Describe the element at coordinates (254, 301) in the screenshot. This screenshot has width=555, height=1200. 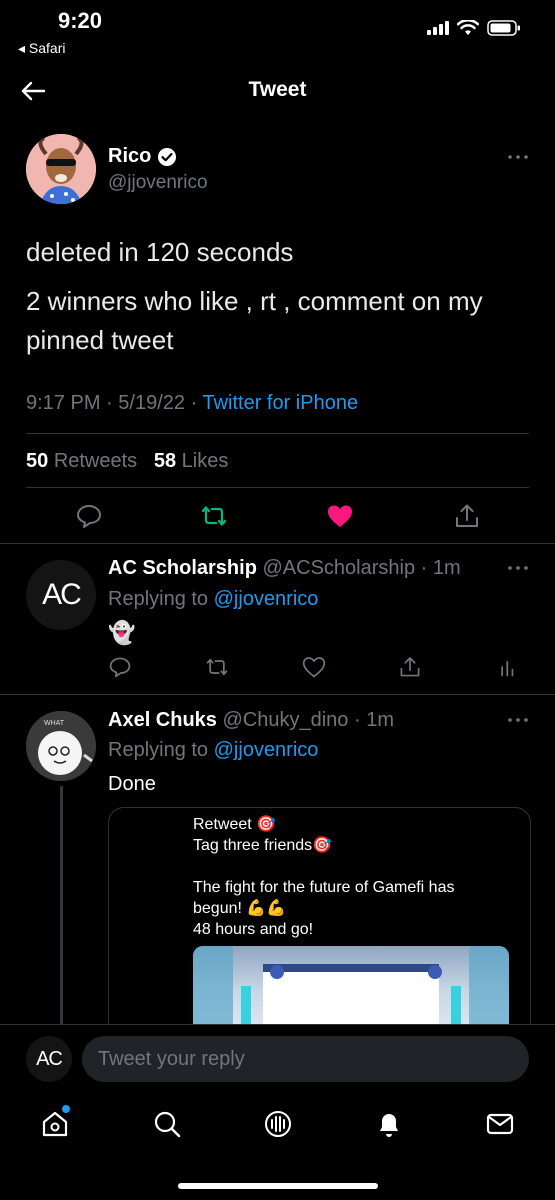
I see `tweet-text-line-2: 2 winners who like , rt , comment on my` at that location.